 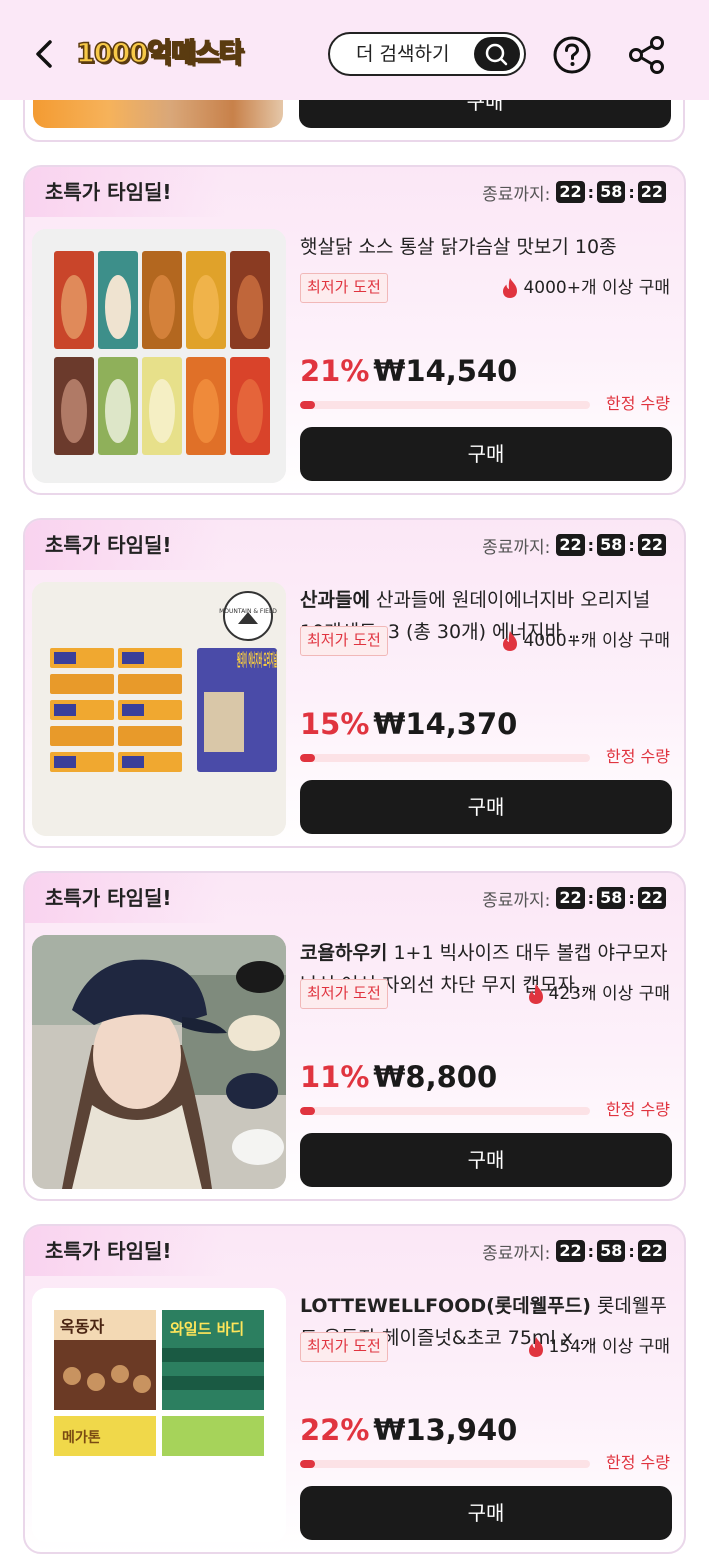 What do you see at coordinates (159, 709) in the screenshot?
I see `product-image: MOUNTAIN & FIELD 원데이 에너지바 오리지널` at bounding box center [159, 709].